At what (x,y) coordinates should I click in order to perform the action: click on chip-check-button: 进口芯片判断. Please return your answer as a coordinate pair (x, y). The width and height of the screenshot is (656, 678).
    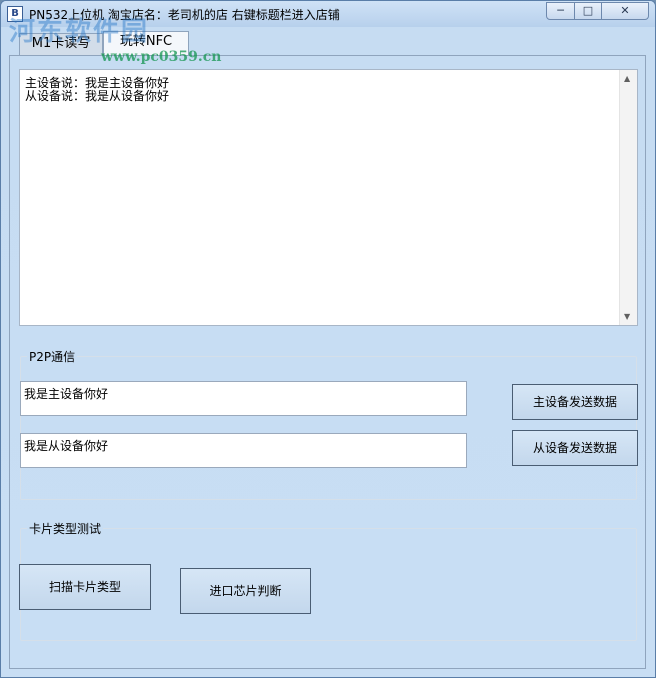
    Looking at the image, I should click on (245, 591).